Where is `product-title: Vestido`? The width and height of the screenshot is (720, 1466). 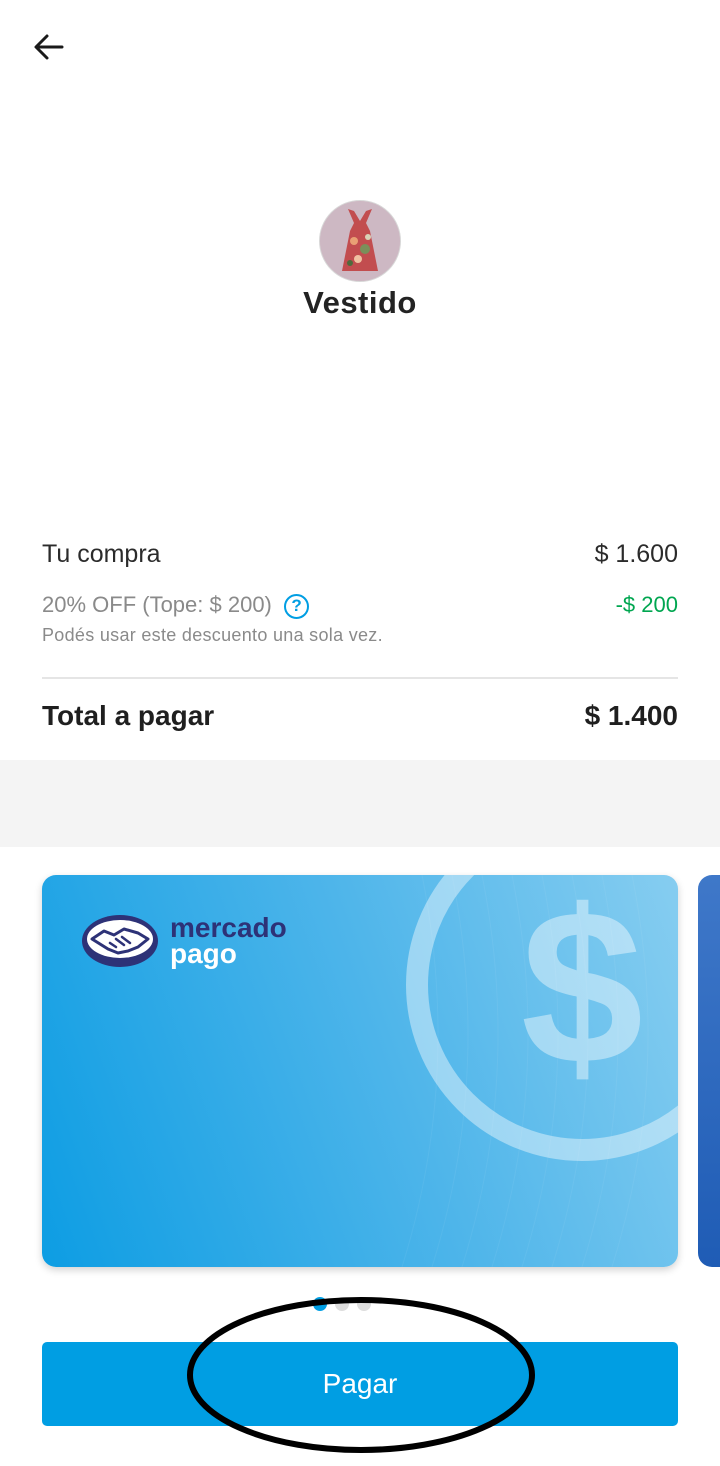 product-title: Vestido is located at coordinates (360, 302).